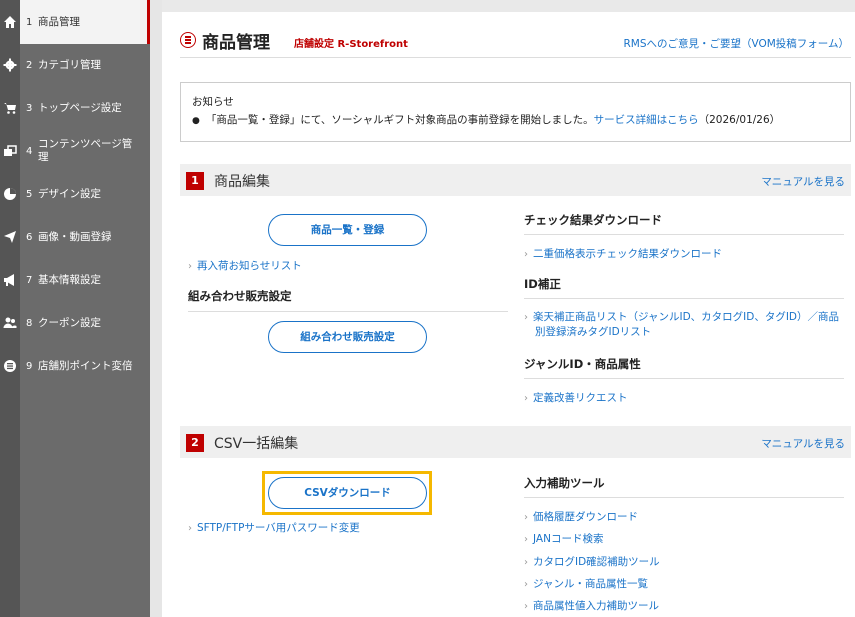 The image size is (855, 617). Describe the element at coordinates (564, 483) in the screenshot. I see `input-tools-heading: 入力補助ツール` at that location.